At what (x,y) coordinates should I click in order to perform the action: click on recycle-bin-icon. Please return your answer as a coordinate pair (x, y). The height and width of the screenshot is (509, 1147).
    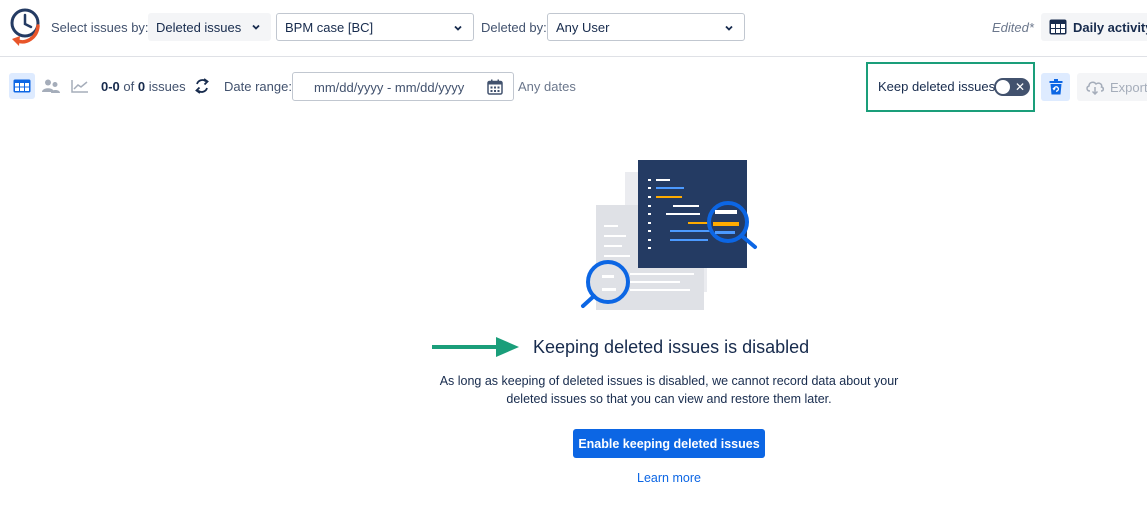
    Looking at the image, I should click on (1055, 87).